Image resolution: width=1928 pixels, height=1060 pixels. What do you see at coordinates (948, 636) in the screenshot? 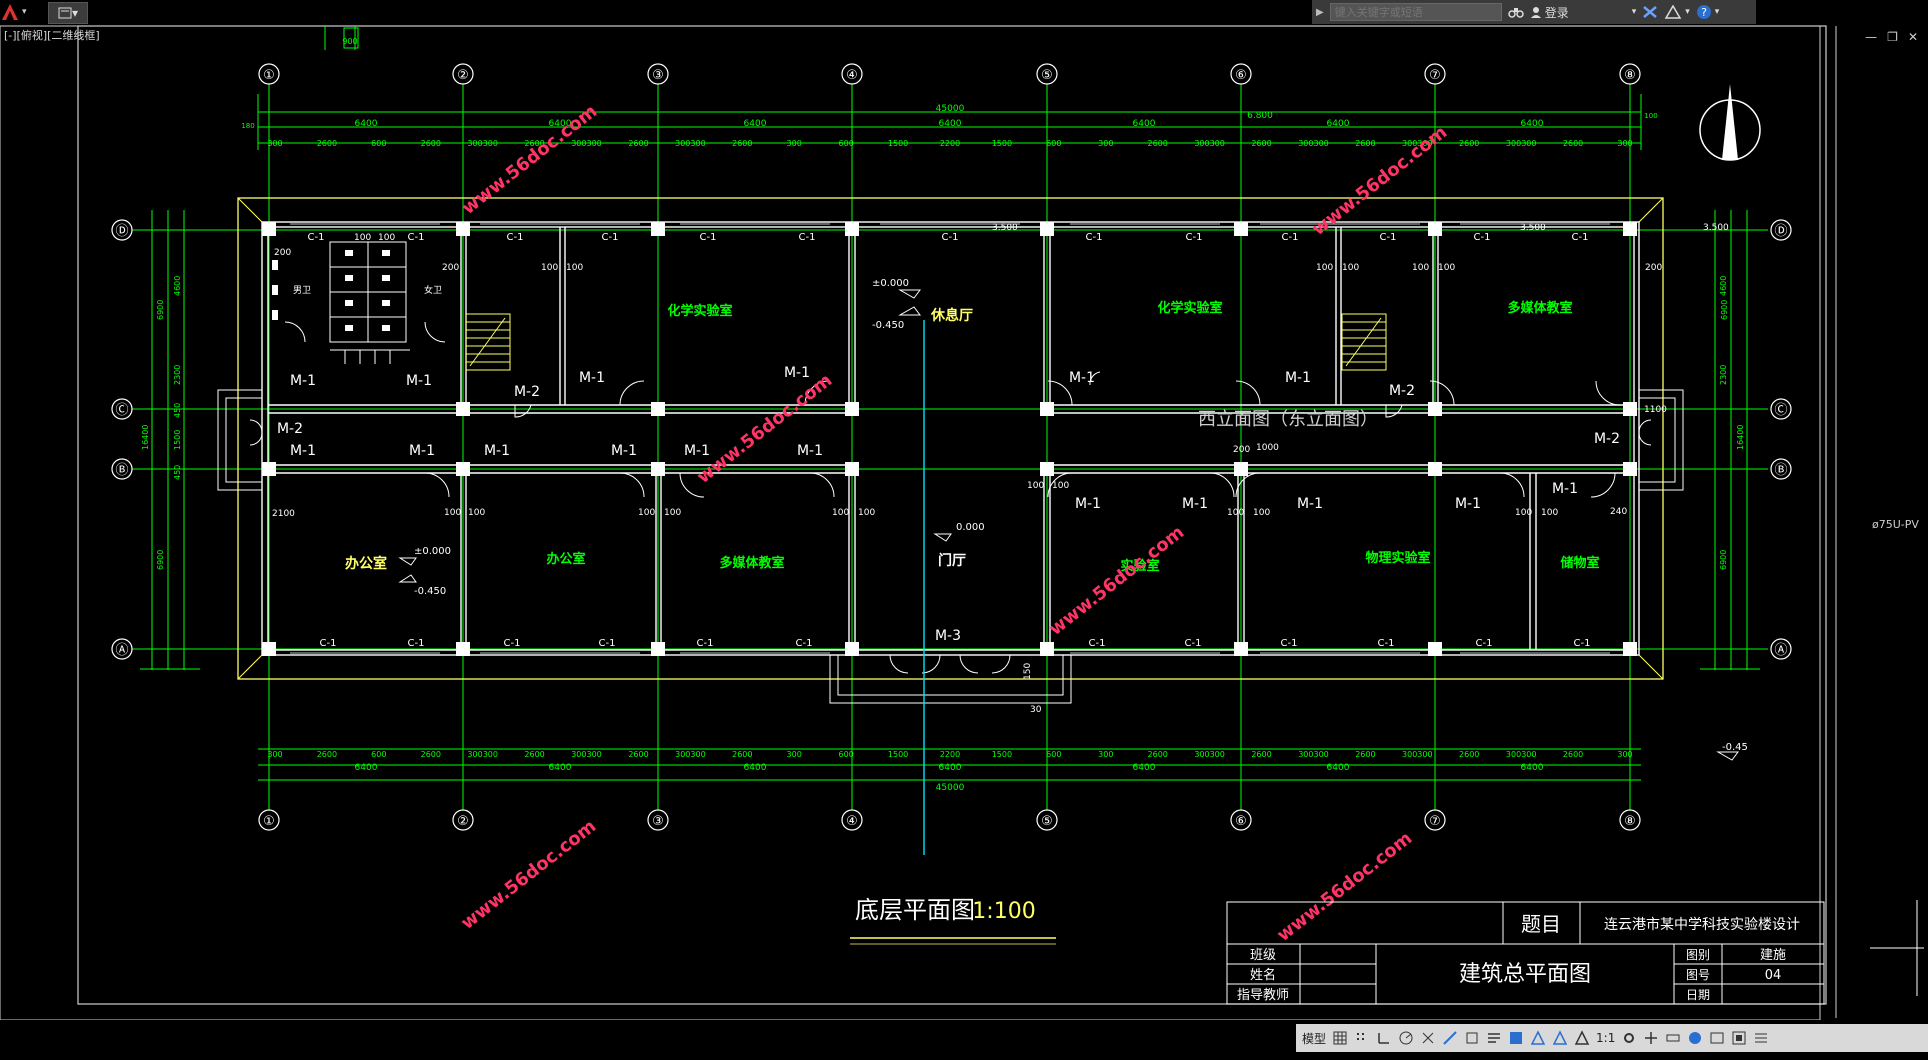
I see `door-label-m3: M-3` at bounding box center [948, 636].